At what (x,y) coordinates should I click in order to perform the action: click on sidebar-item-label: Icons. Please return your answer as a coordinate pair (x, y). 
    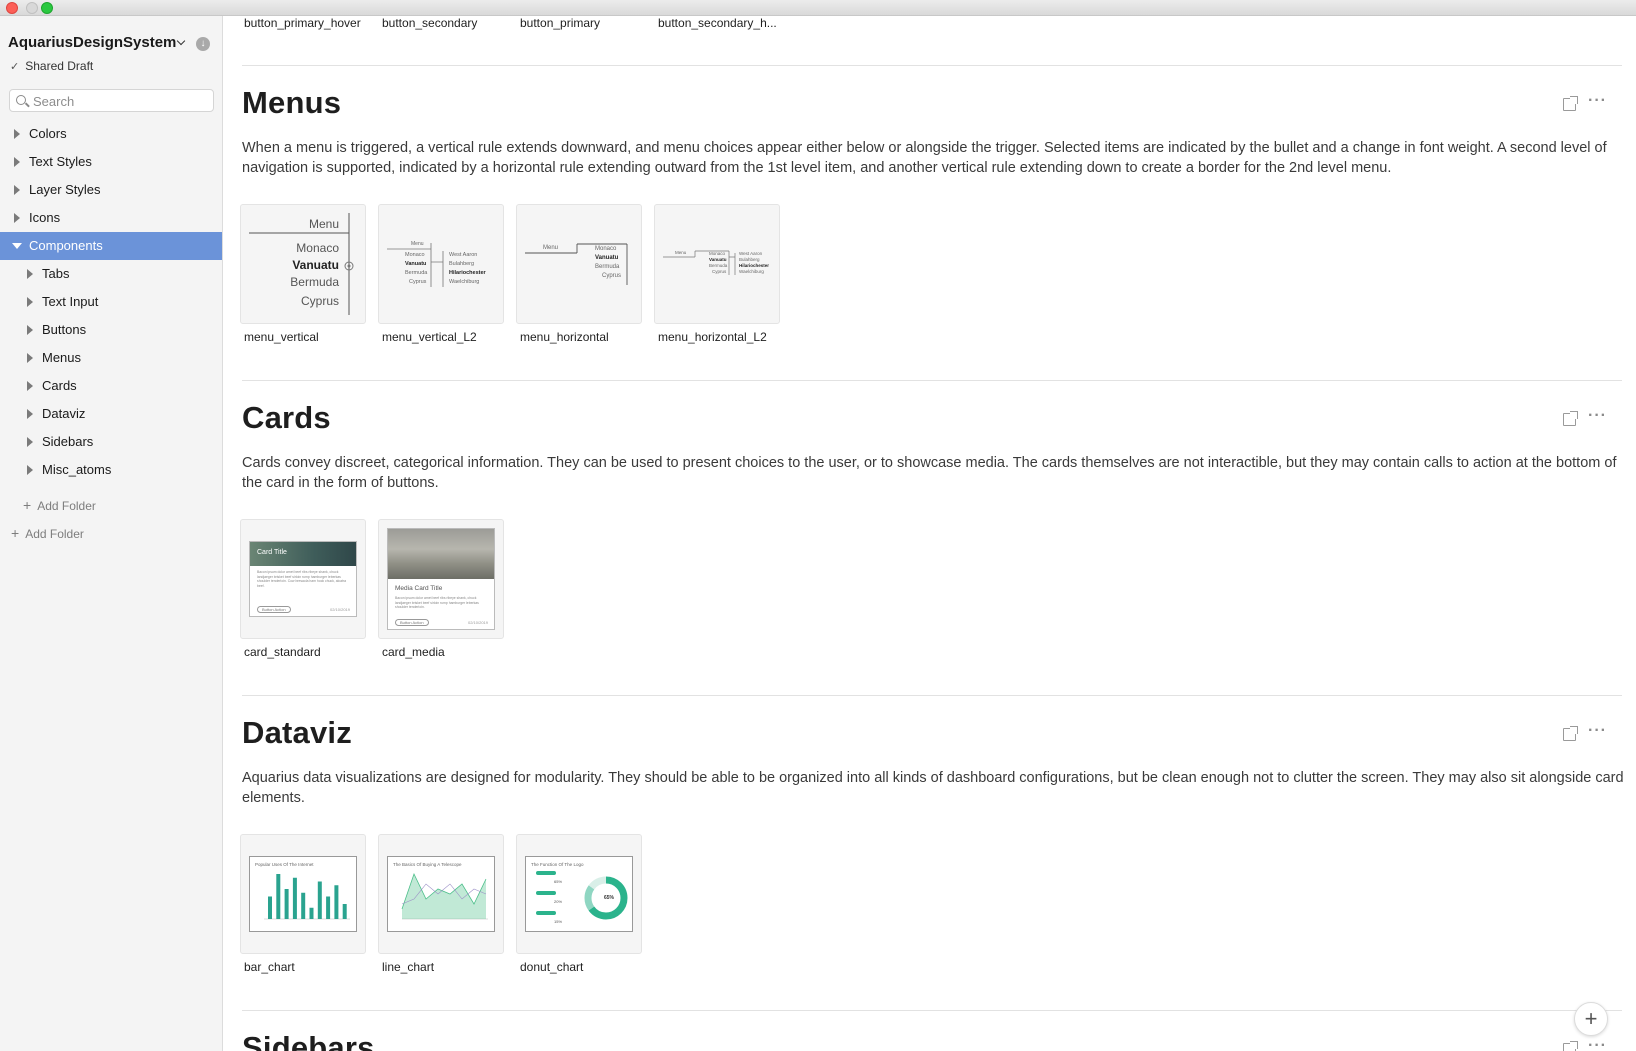
    Looking at the image, I should click on (45, 217).